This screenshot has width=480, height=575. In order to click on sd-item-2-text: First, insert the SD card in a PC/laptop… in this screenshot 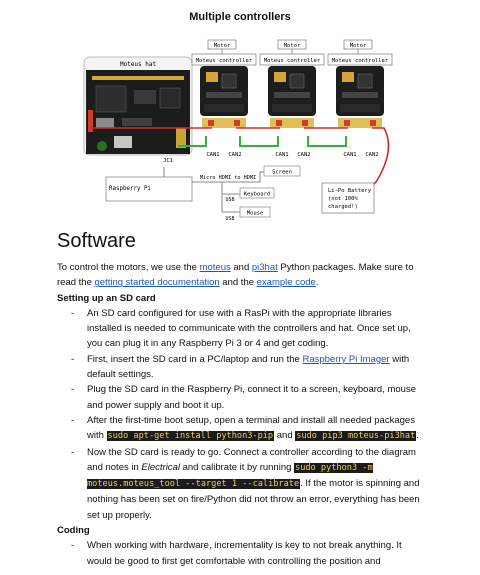, I will do `click(195, 359)`.